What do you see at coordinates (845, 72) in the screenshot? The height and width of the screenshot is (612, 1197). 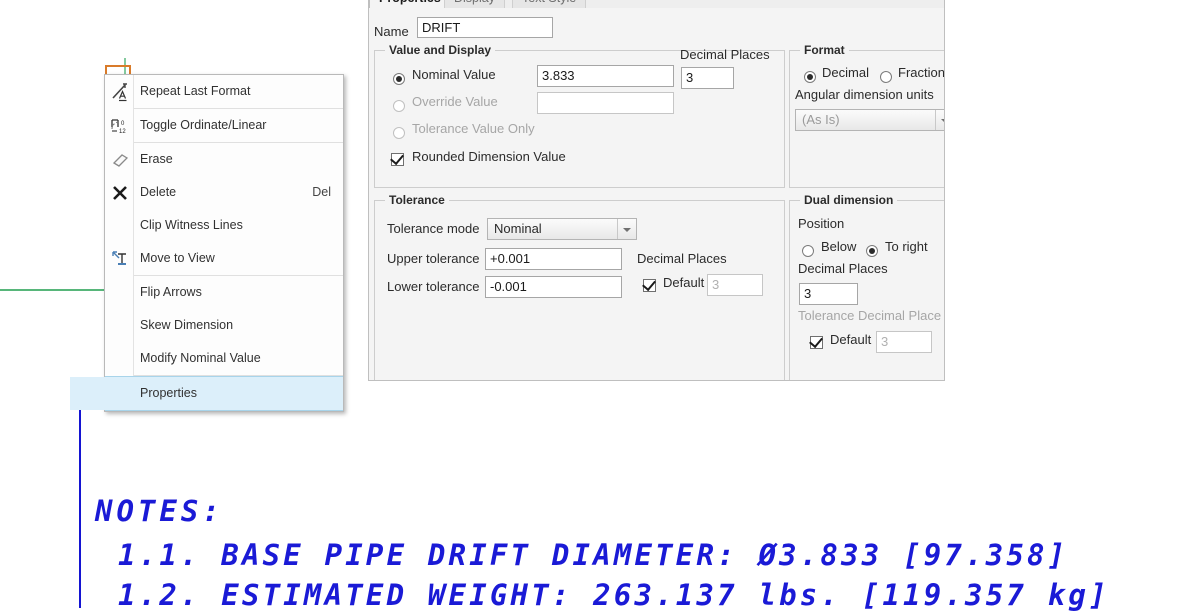 I see `format-decimal-label: Decimal` at bounding box center [845, 72].